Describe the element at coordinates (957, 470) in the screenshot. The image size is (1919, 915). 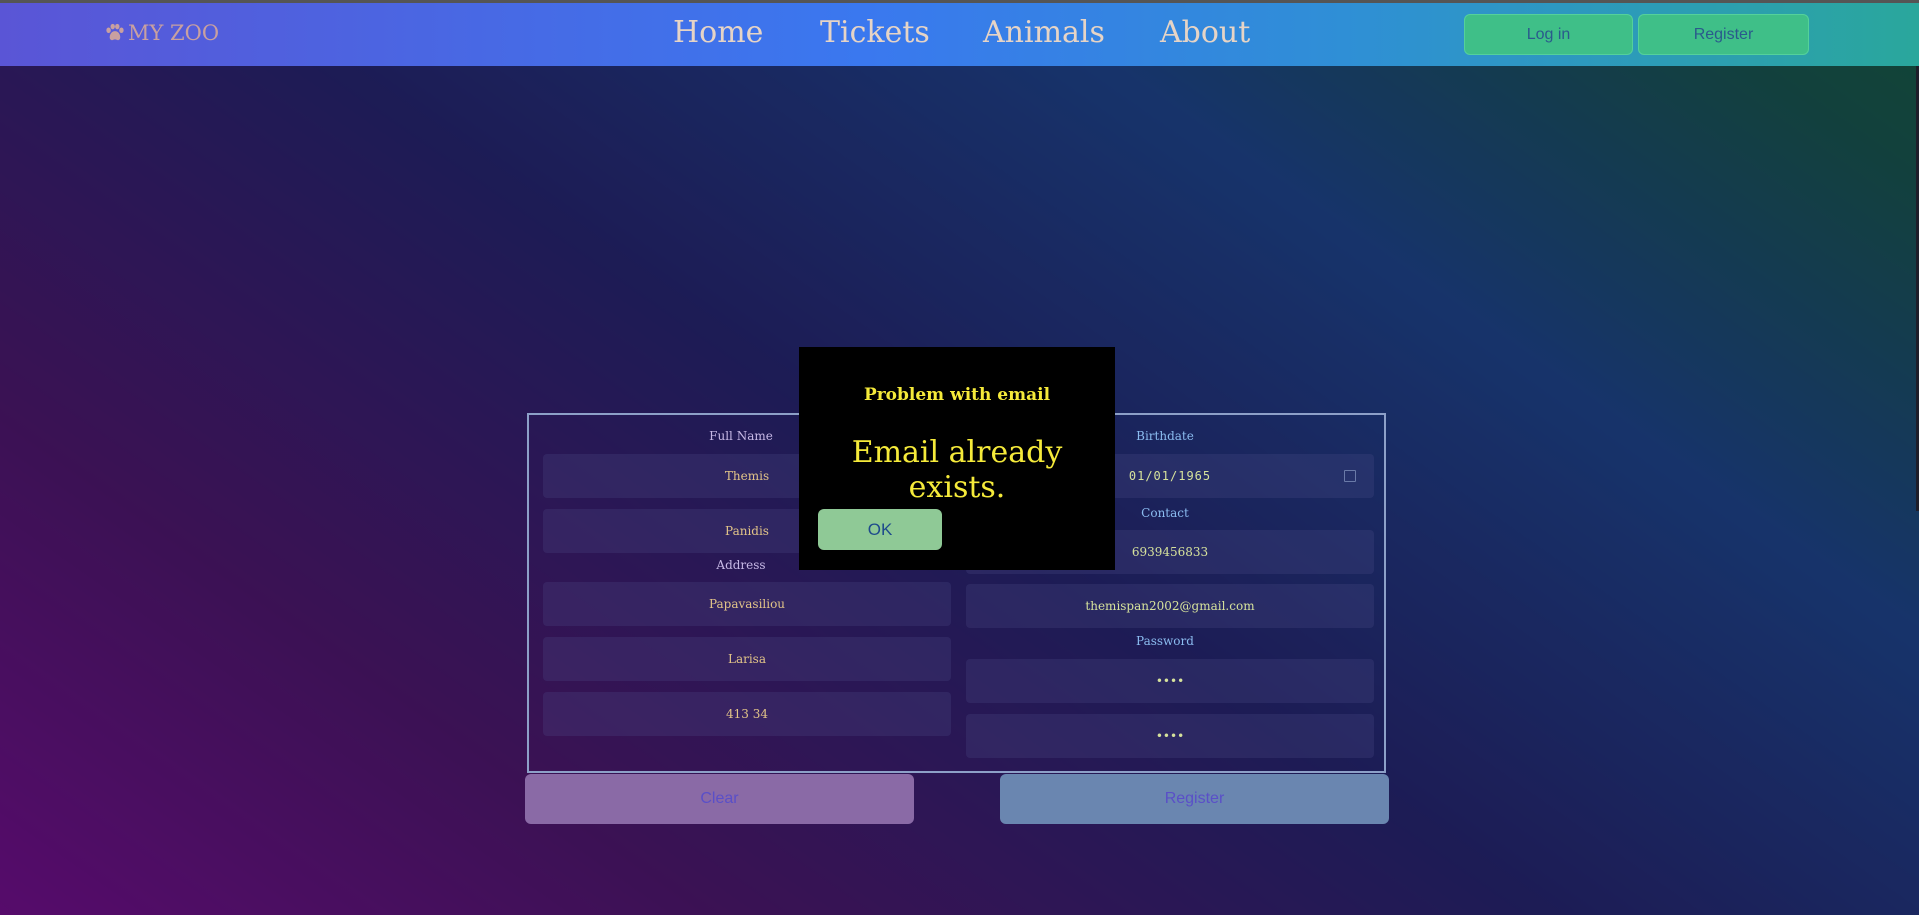
I see `dialog-message: Email already exists.` at that location.